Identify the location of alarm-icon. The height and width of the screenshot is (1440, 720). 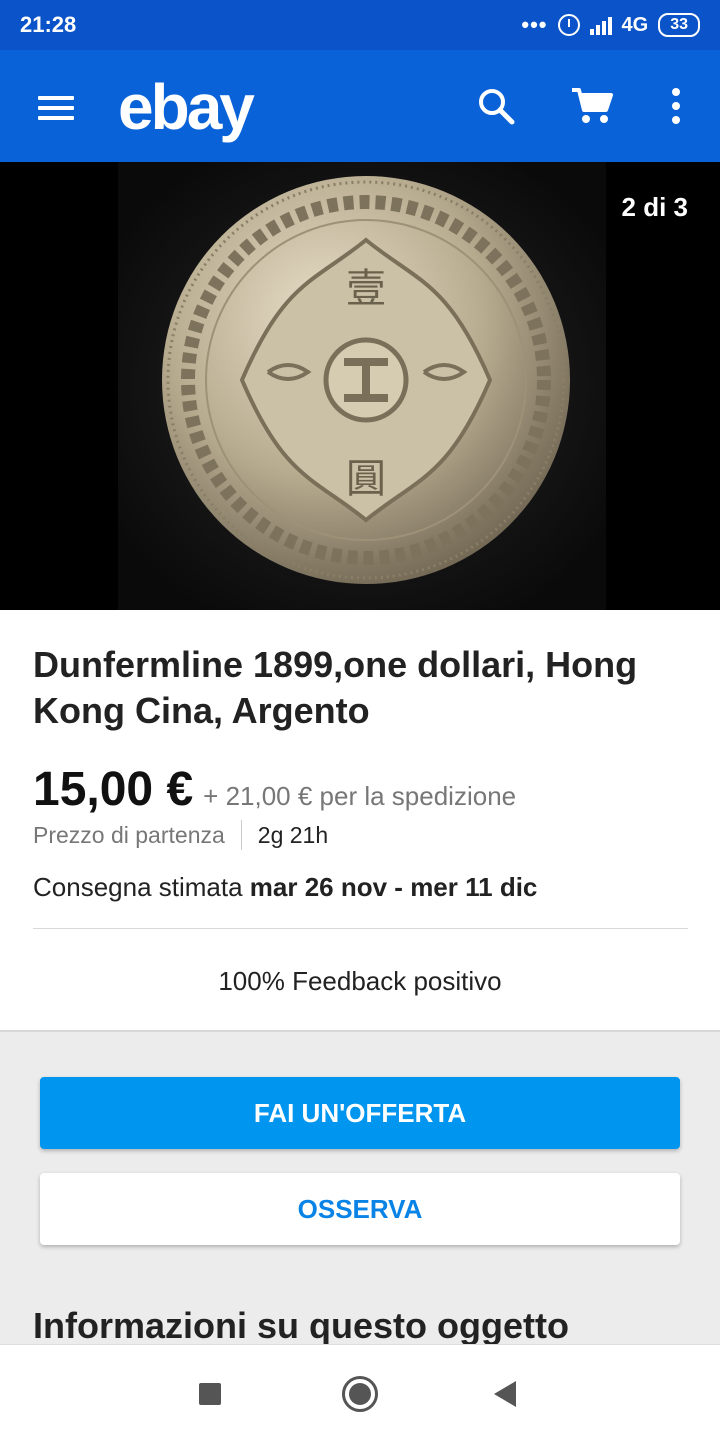
(568, 25).